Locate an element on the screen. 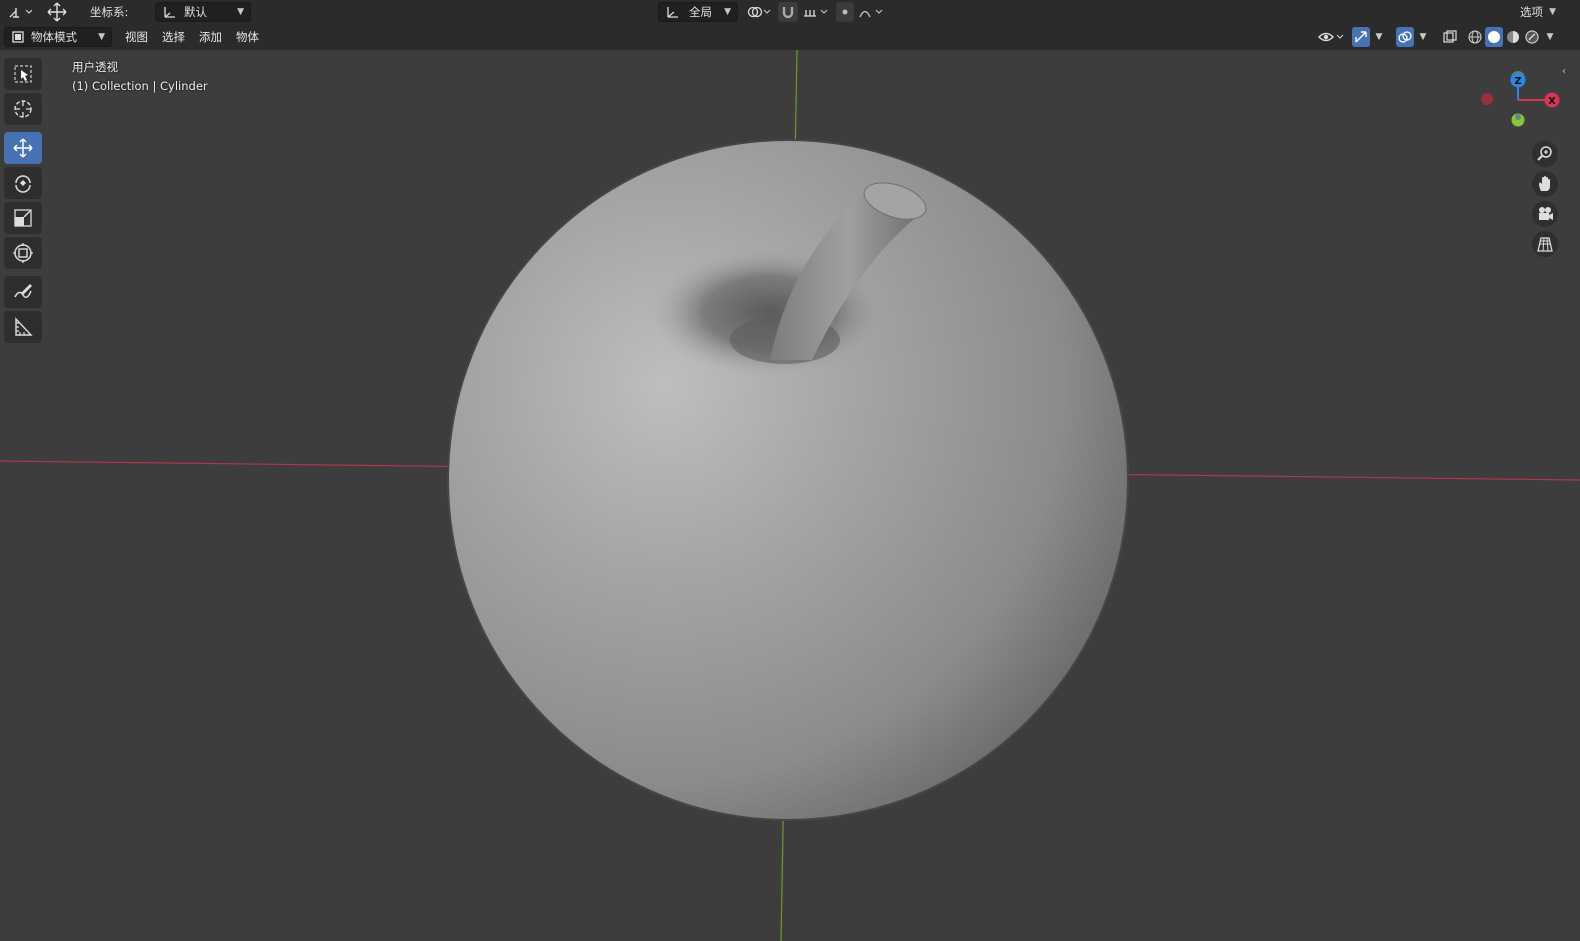 The height and width of the screenshot is (941, 1580). move-arrows-icon is located at coordinates (57, 12).